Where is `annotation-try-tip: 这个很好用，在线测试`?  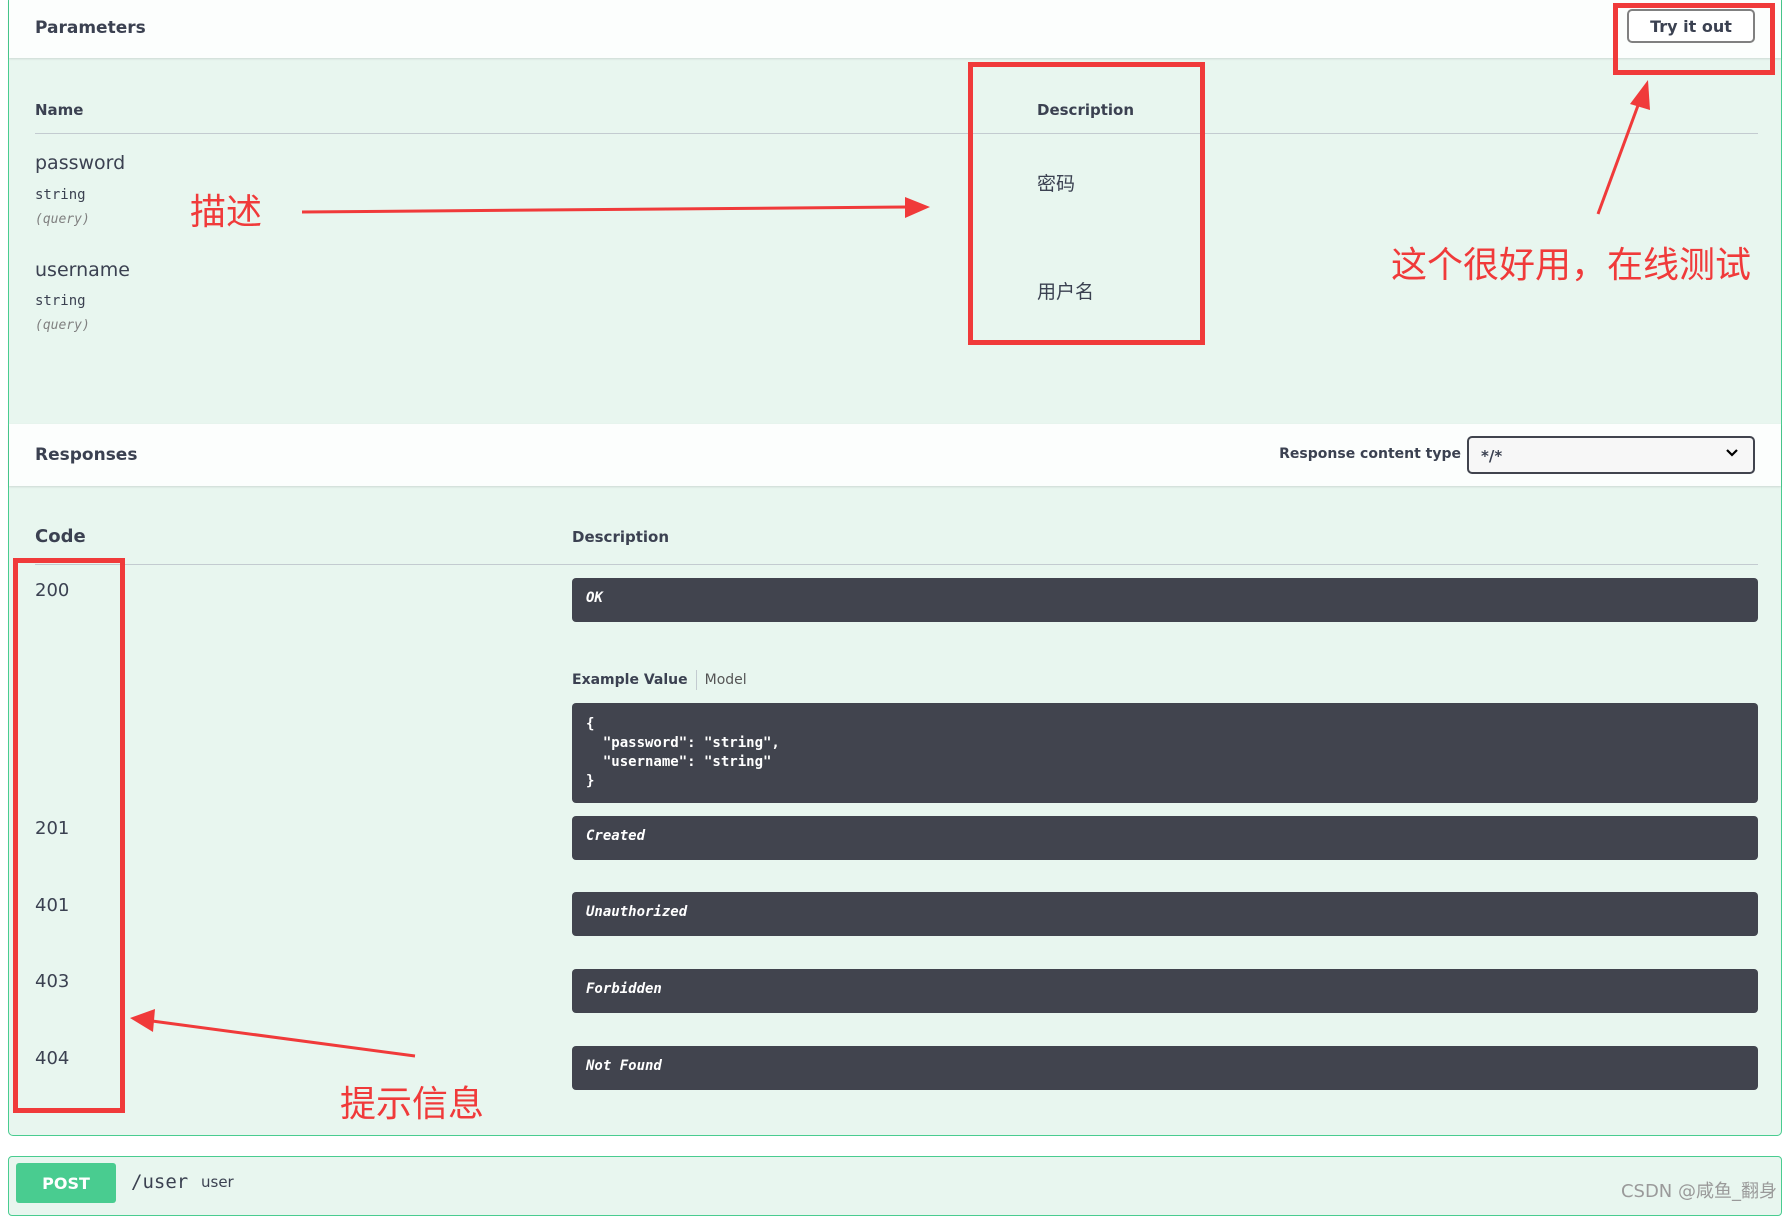 annotation-try-tip: 这个很好用，在线测试 is located at coordinates (1571, 265).